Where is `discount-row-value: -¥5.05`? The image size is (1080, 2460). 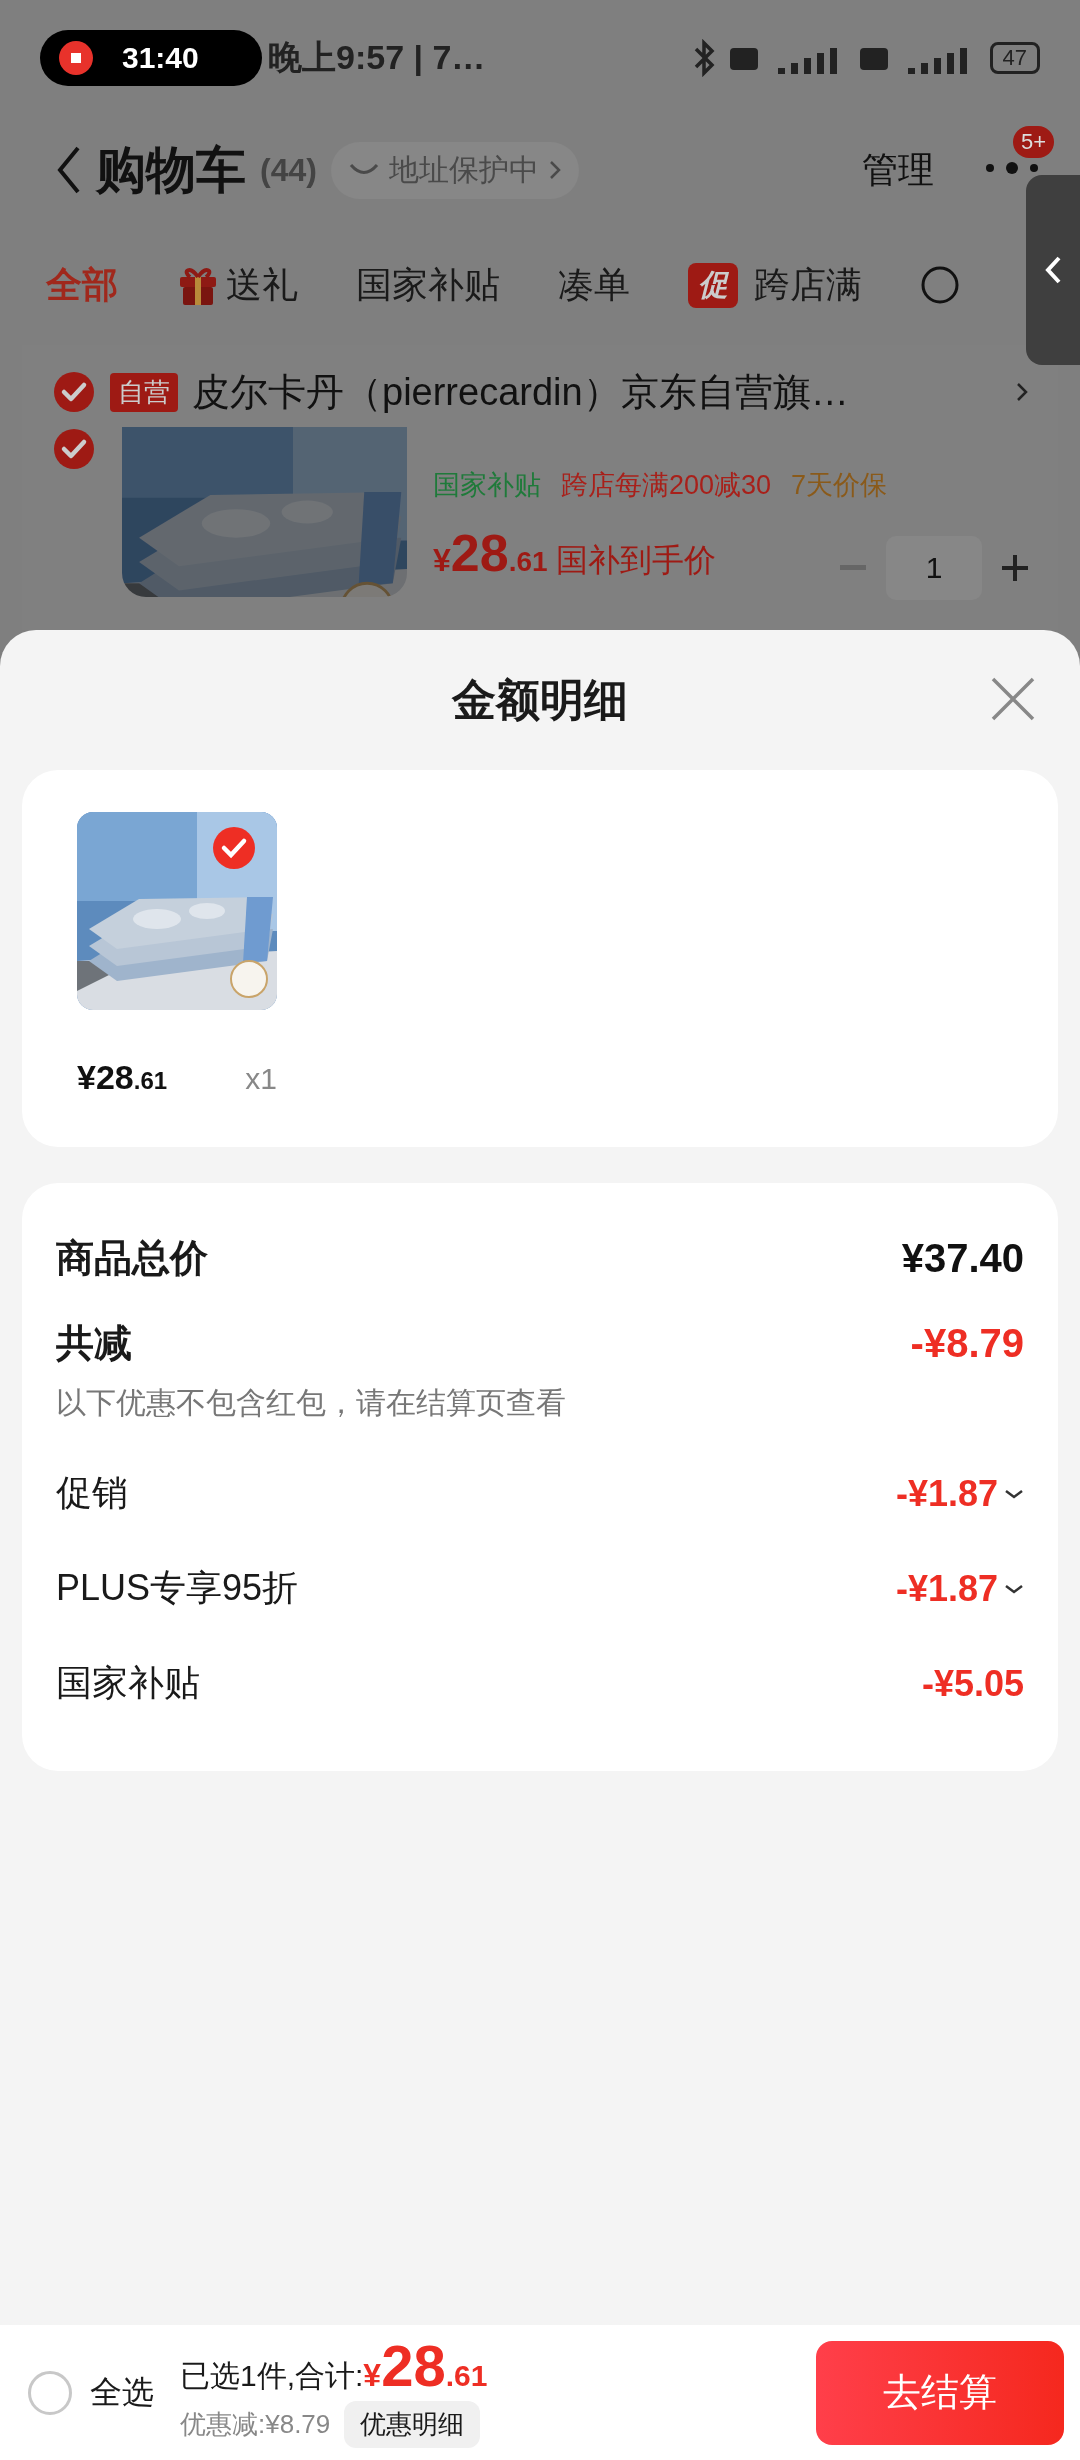
discount-row-value: -¥5.05 is located at coordinates (972, 1683).